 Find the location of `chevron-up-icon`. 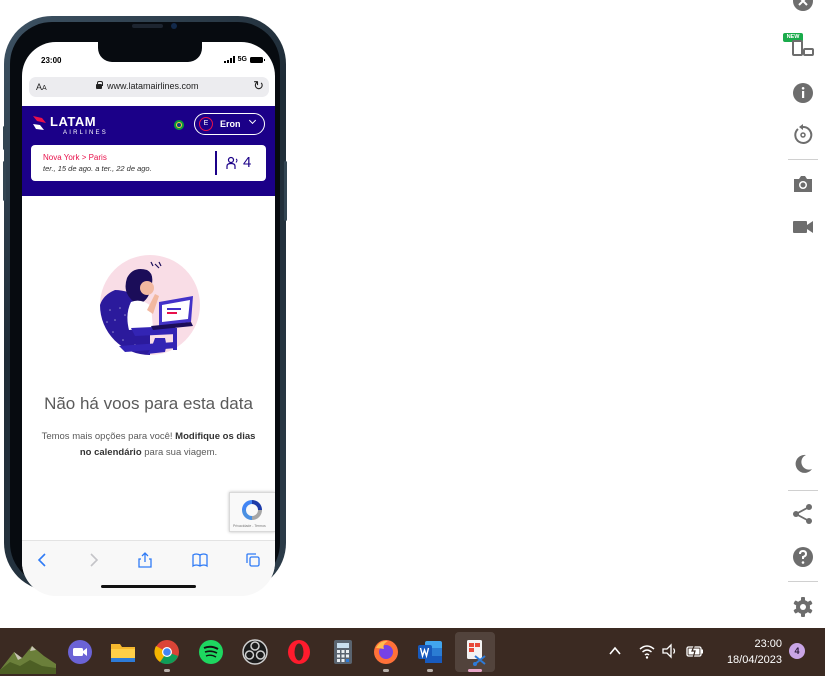

chevron-up-icon is located at coordinates (615, 651).